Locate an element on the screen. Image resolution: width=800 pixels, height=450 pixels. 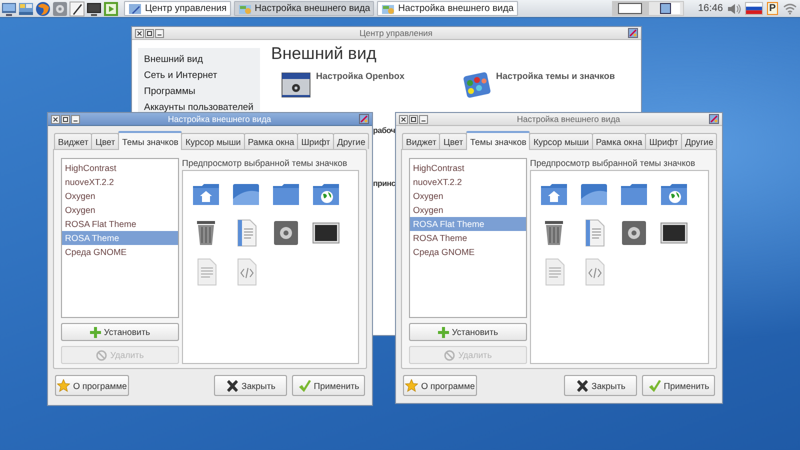
app-link: Настройка темы и значков is located at coordinates (555, 75).